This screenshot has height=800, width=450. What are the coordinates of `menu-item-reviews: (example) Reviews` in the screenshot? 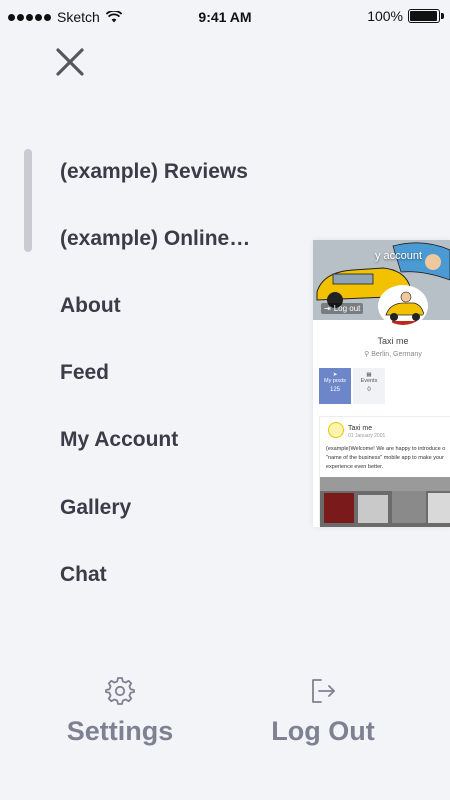 It's located at (162, 171).